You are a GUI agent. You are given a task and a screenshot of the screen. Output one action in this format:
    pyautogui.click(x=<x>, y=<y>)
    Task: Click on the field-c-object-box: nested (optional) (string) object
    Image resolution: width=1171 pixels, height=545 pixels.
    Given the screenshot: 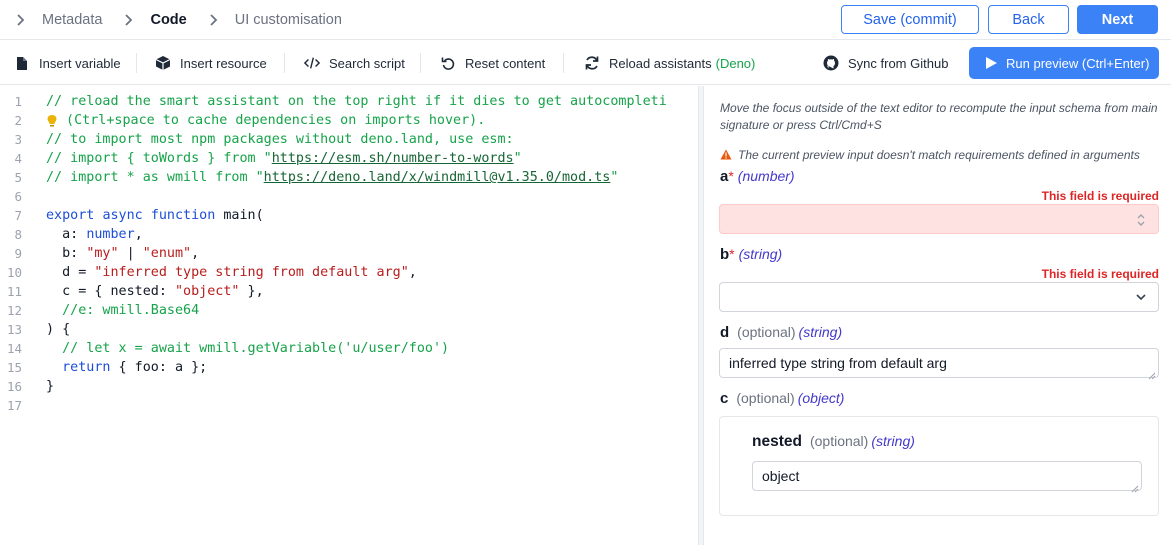 What is the action you would take?
    pyautogui.click(x=939, y=466)
    